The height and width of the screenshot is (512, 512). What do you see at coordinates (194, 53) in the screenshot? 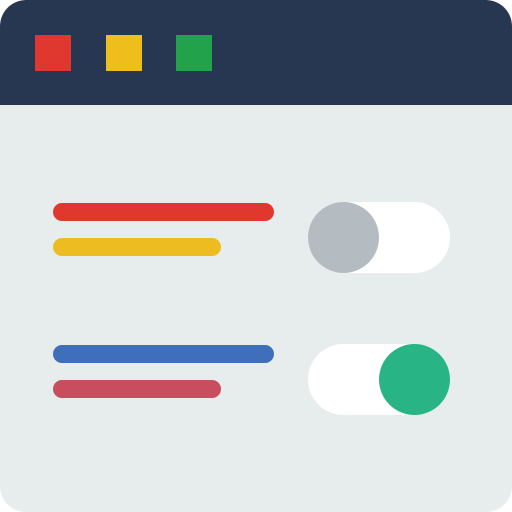
I see `green-window-button` at bounding box center [194, 53].